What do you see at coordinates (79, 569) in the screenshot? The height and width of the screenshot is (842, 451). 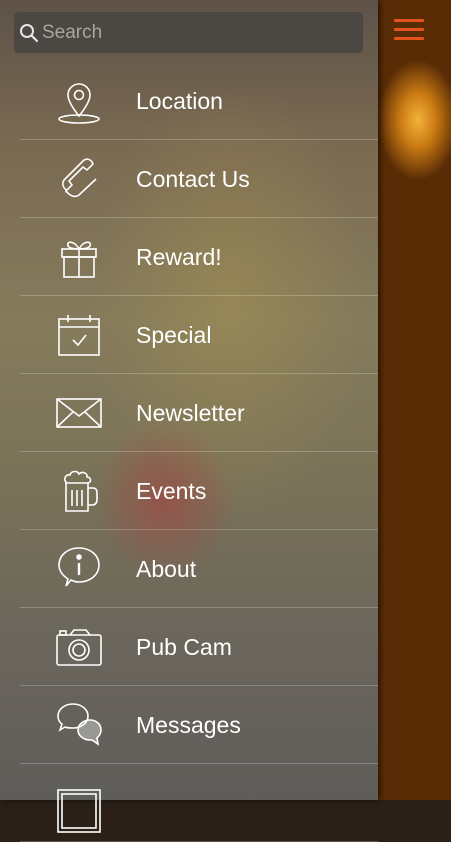 I see `info-bubble-icon` at bounding box center [79, 569].